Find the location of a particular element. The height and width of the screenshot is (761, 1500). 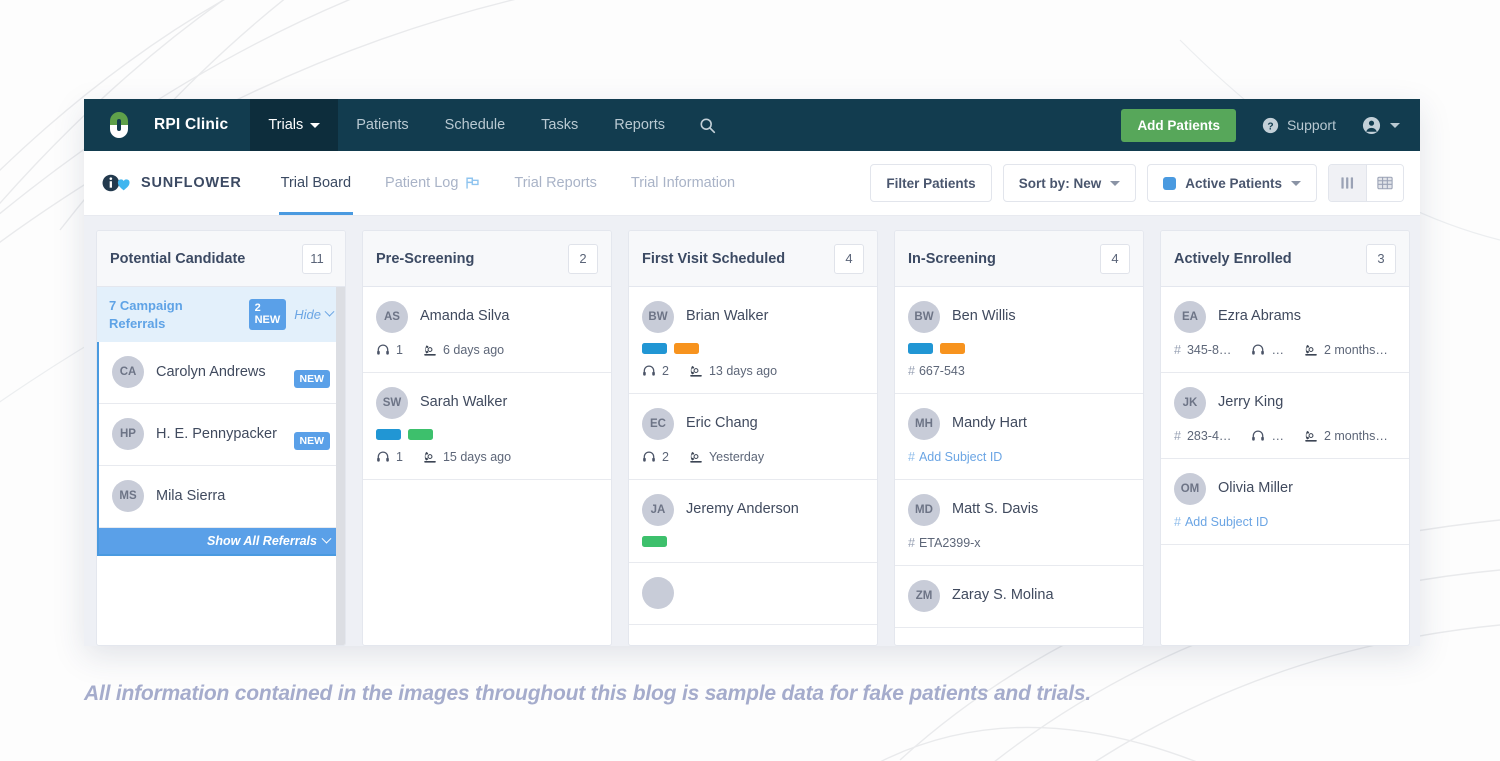

add-patients-button: Add Patients is located at coordinates (1178, 125).